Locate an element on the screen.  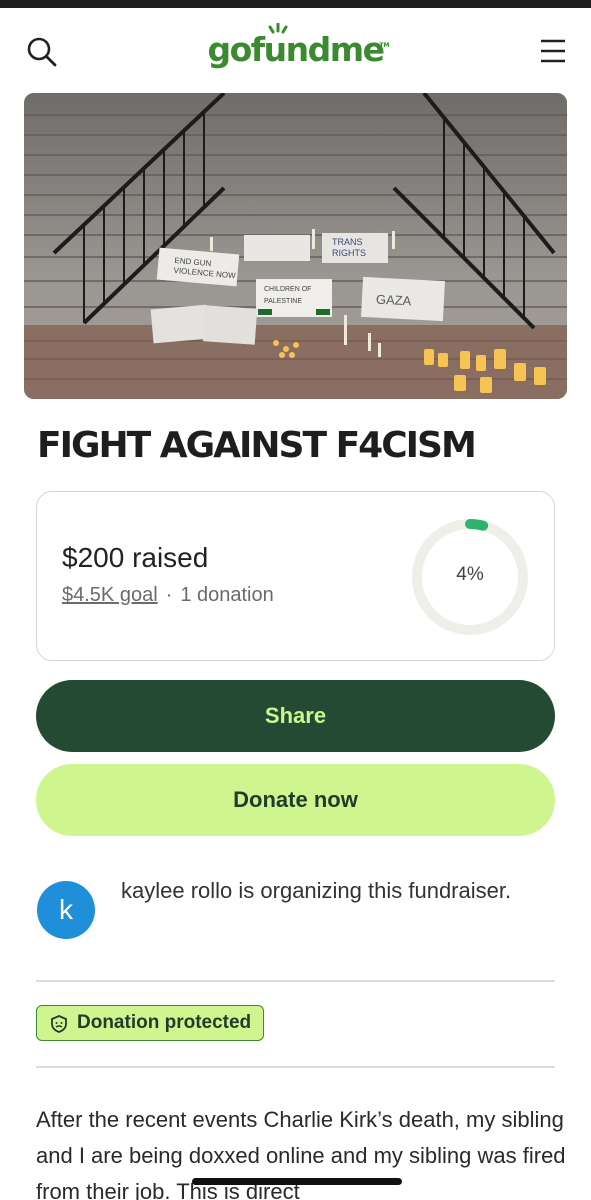
site-header: gofundme TM is located at coordinates (295, 50).